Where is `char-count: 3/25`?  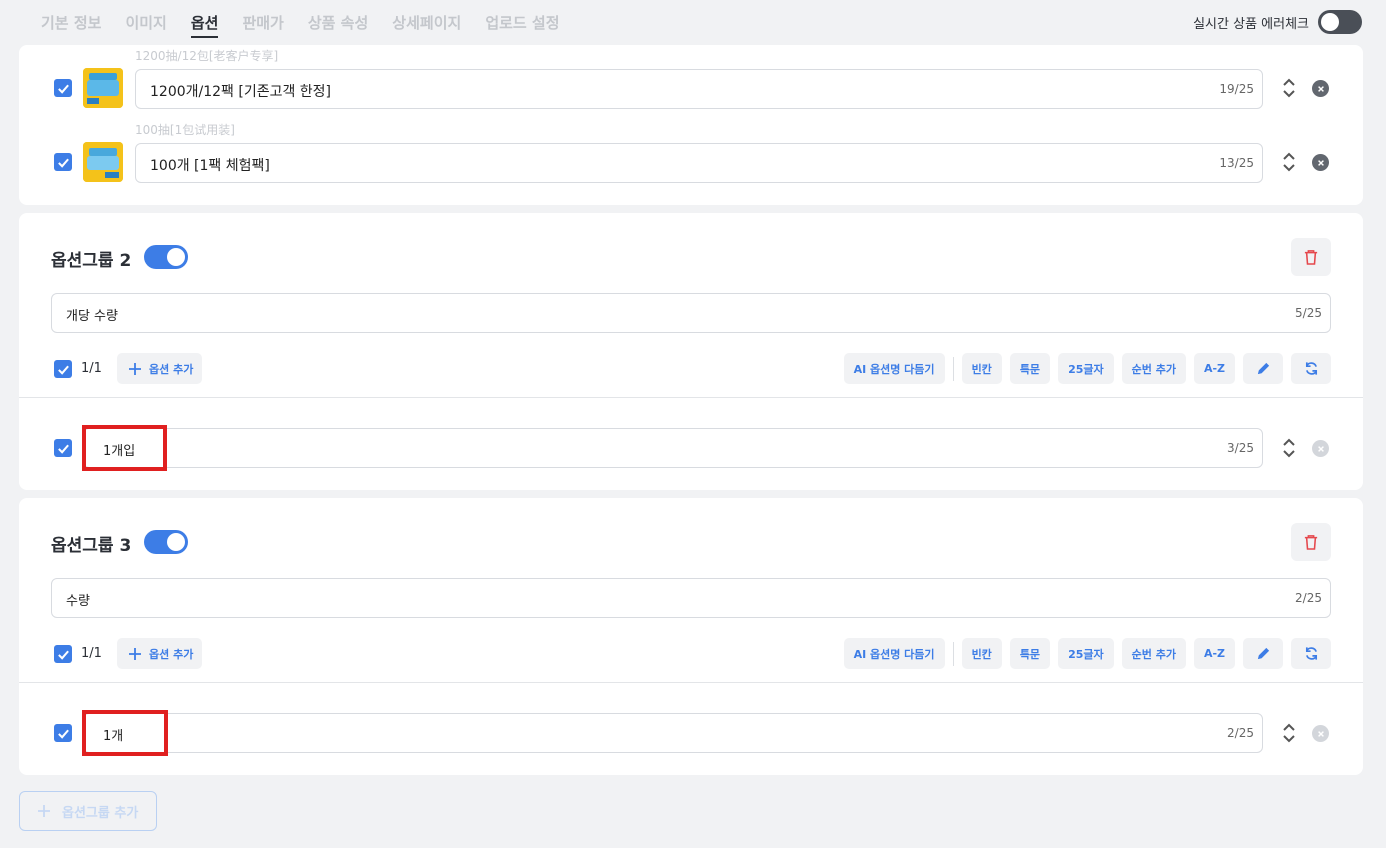 char-count: 3/25 is located at coordinates (1240, 448).